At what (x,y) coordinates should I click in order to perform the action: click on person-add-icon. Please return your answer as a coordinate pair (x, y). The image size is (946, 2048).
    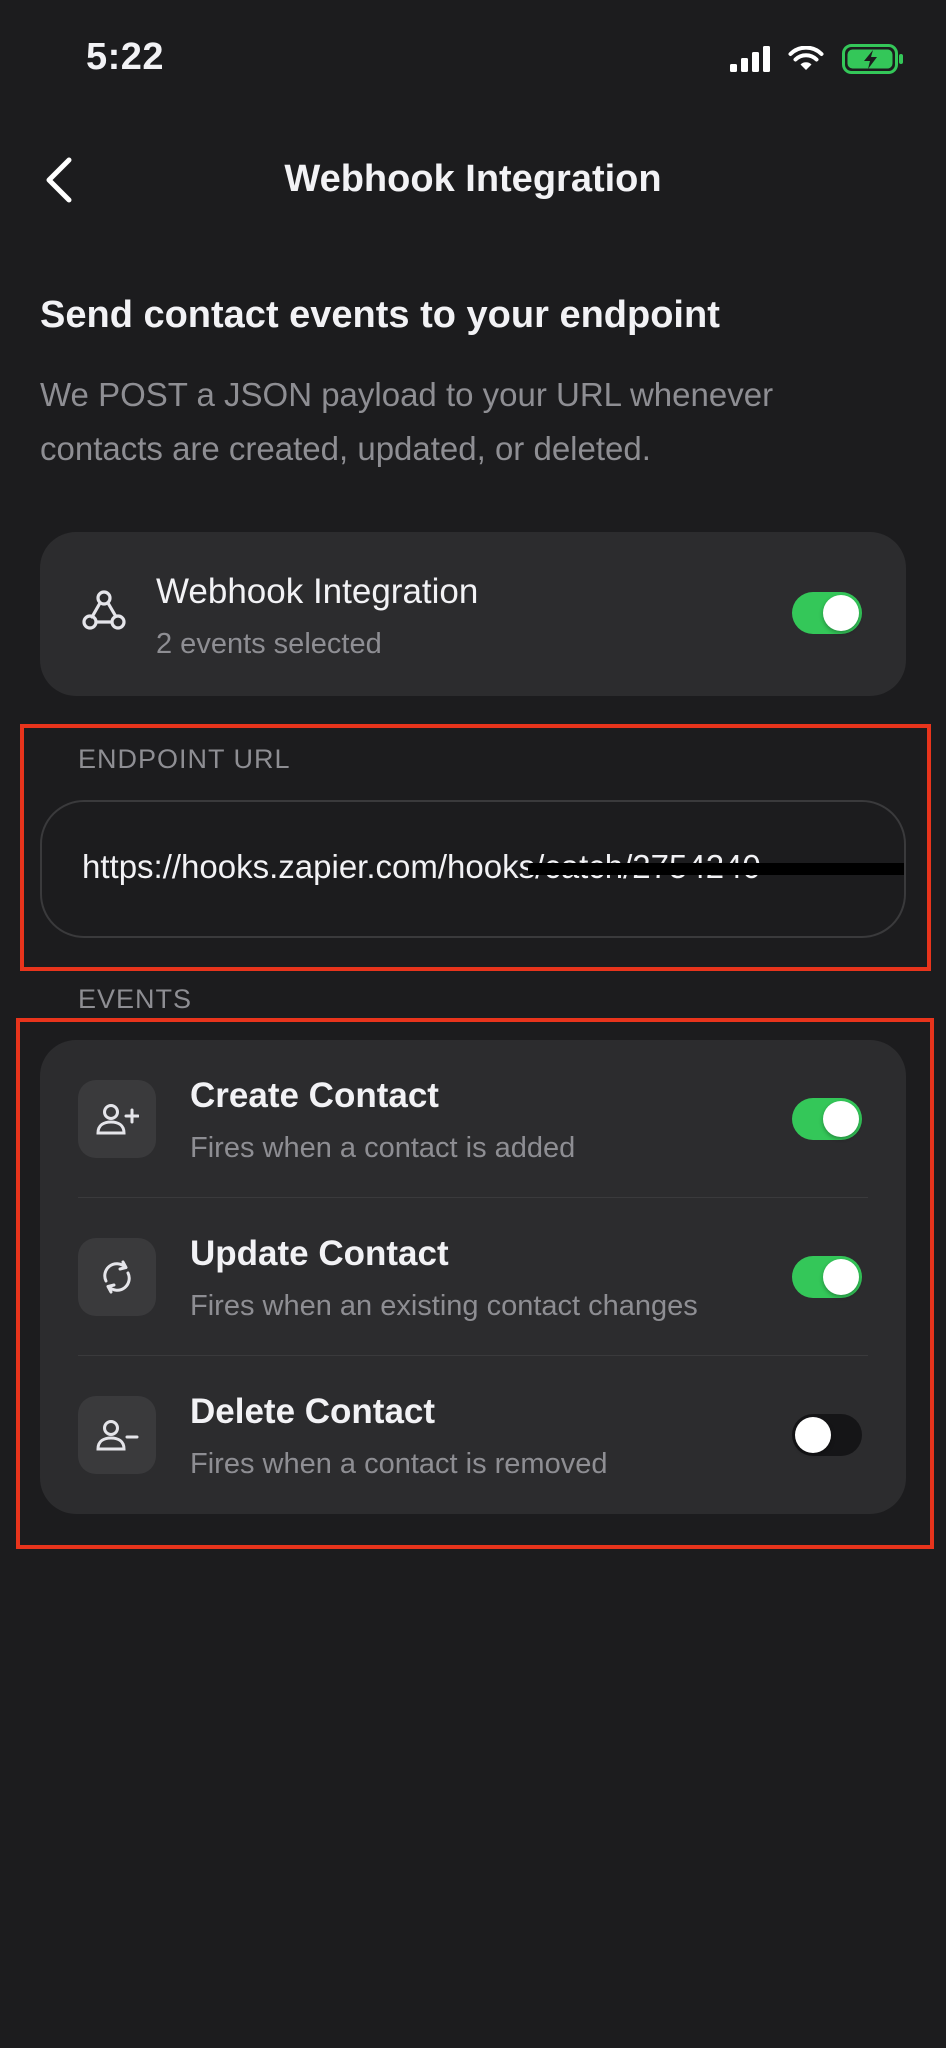
    Looking at the image, I should click on (117, 1119).